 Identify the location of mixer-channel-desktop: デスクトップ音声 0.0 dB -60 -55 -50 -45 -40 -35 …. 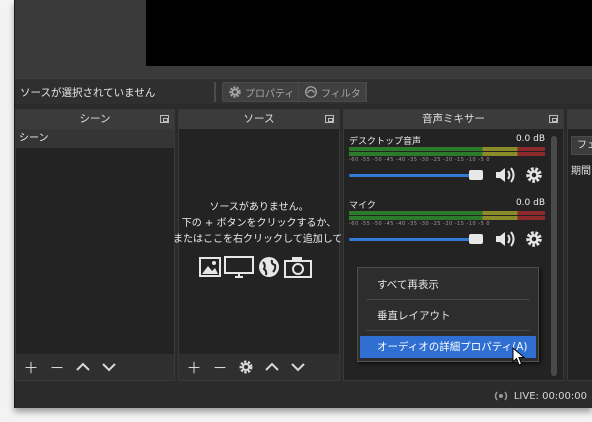
(447, 161).